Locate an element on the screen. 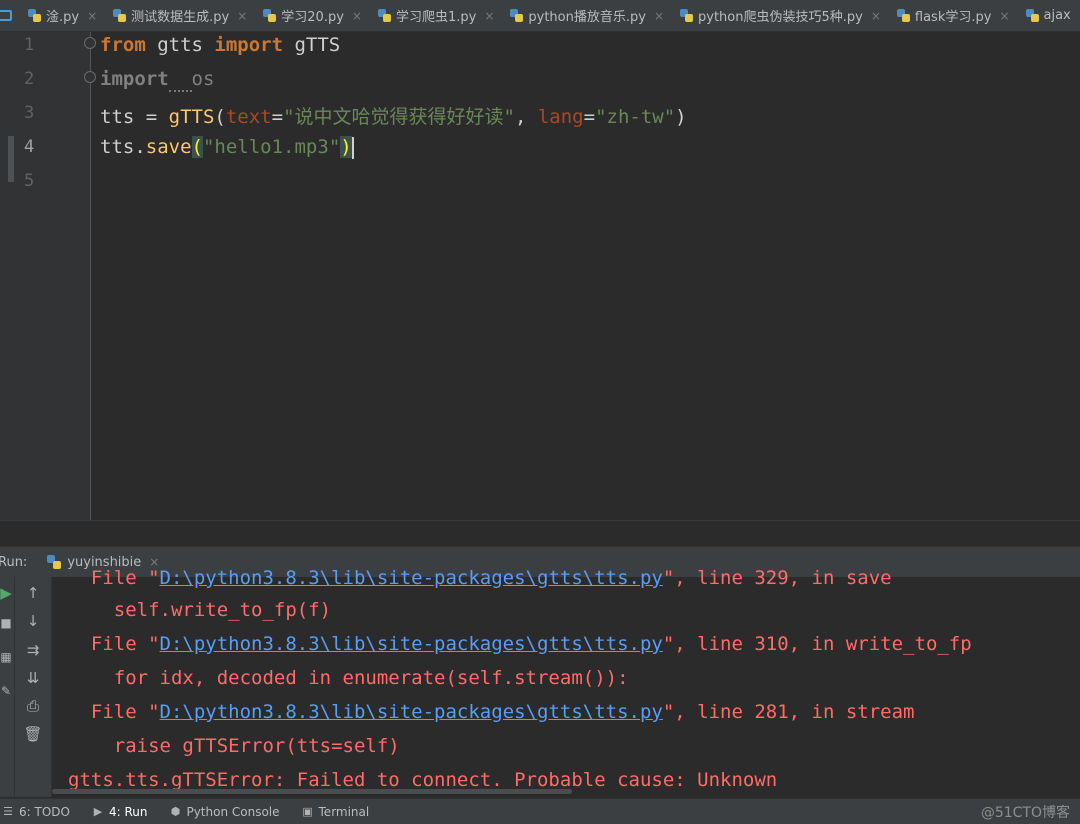 The height and width of the screenshot is (824, 1080). stop-icon: ■ is located at coordinates (8, 623).